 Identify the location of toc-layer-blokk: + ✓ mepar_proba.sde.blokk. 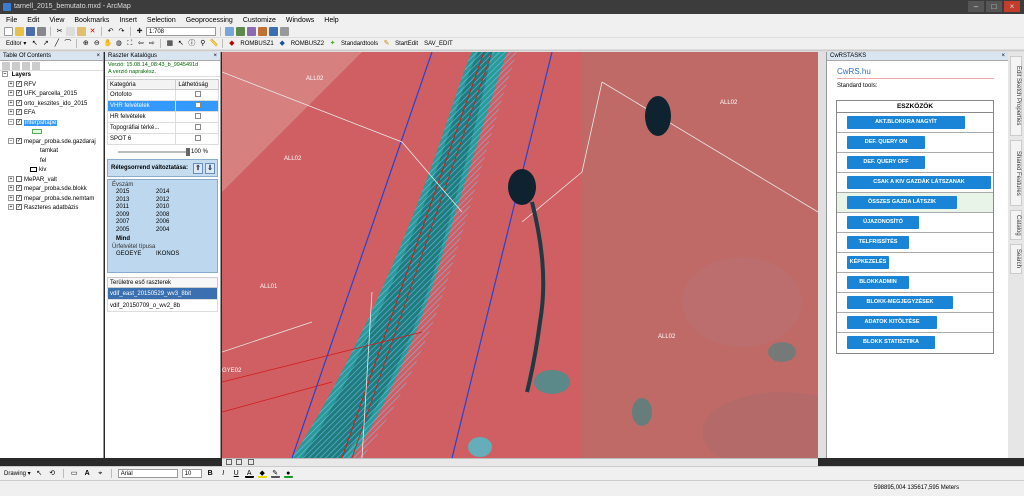
(51, 190).